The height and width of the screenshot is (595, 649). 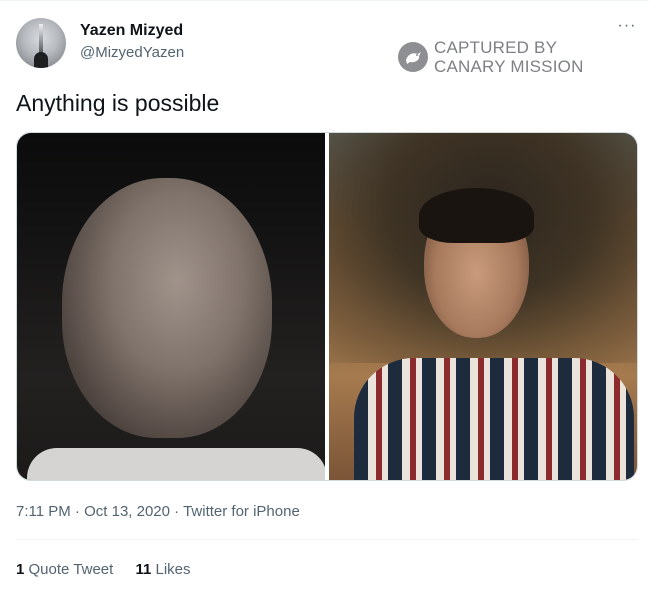 What do you see at coordinates (176, 464) in the screenshot?
I see `photo-1-shirt` at bounding box center [176, 464].